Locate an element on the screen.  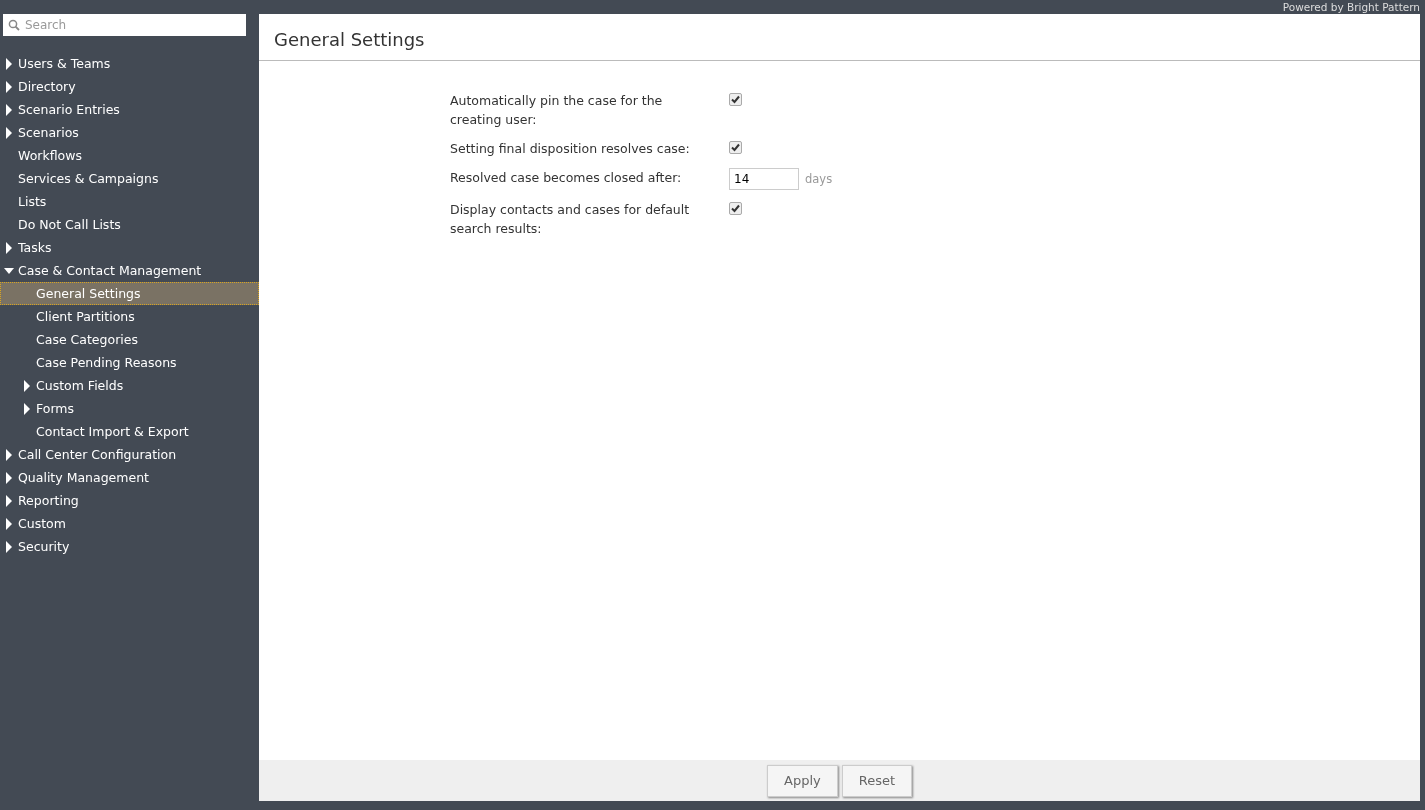
sidebar-item: Client Partitions is located at coordinates (129, 316).